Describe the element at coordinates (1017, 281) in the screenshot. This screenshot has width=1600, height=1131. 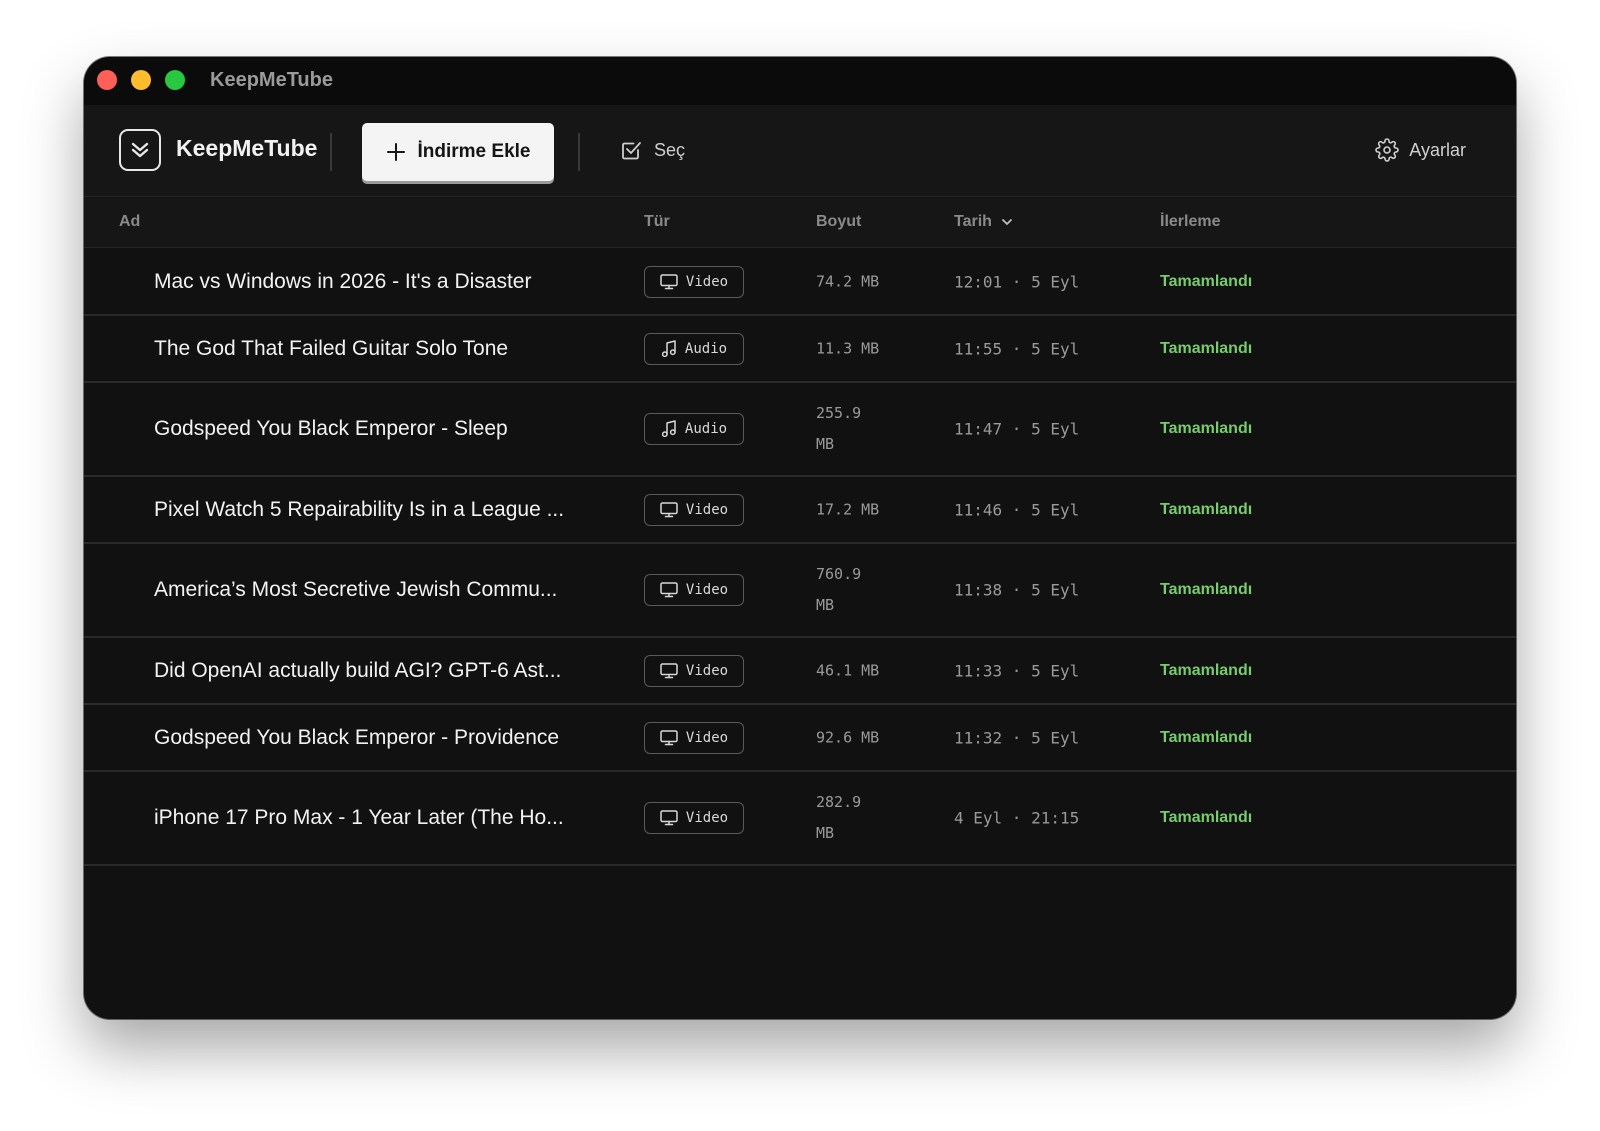
I see `download-date: 12:01 · 5 Eyl` at that location.